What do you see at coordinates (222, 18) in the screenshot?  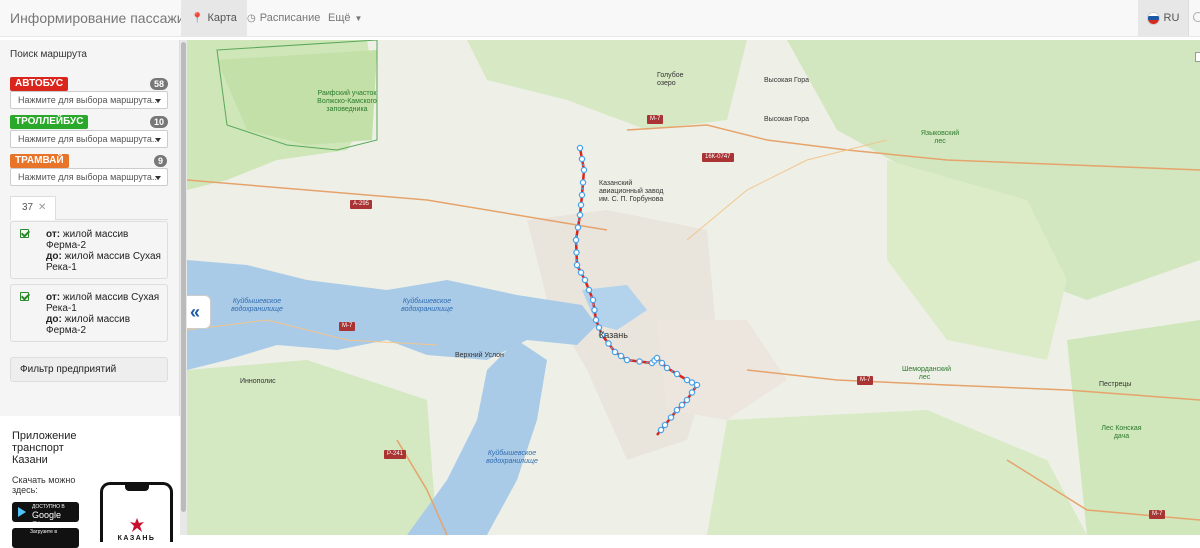 I see `tab-map-label: Карта` at bounding box center [222, 18].